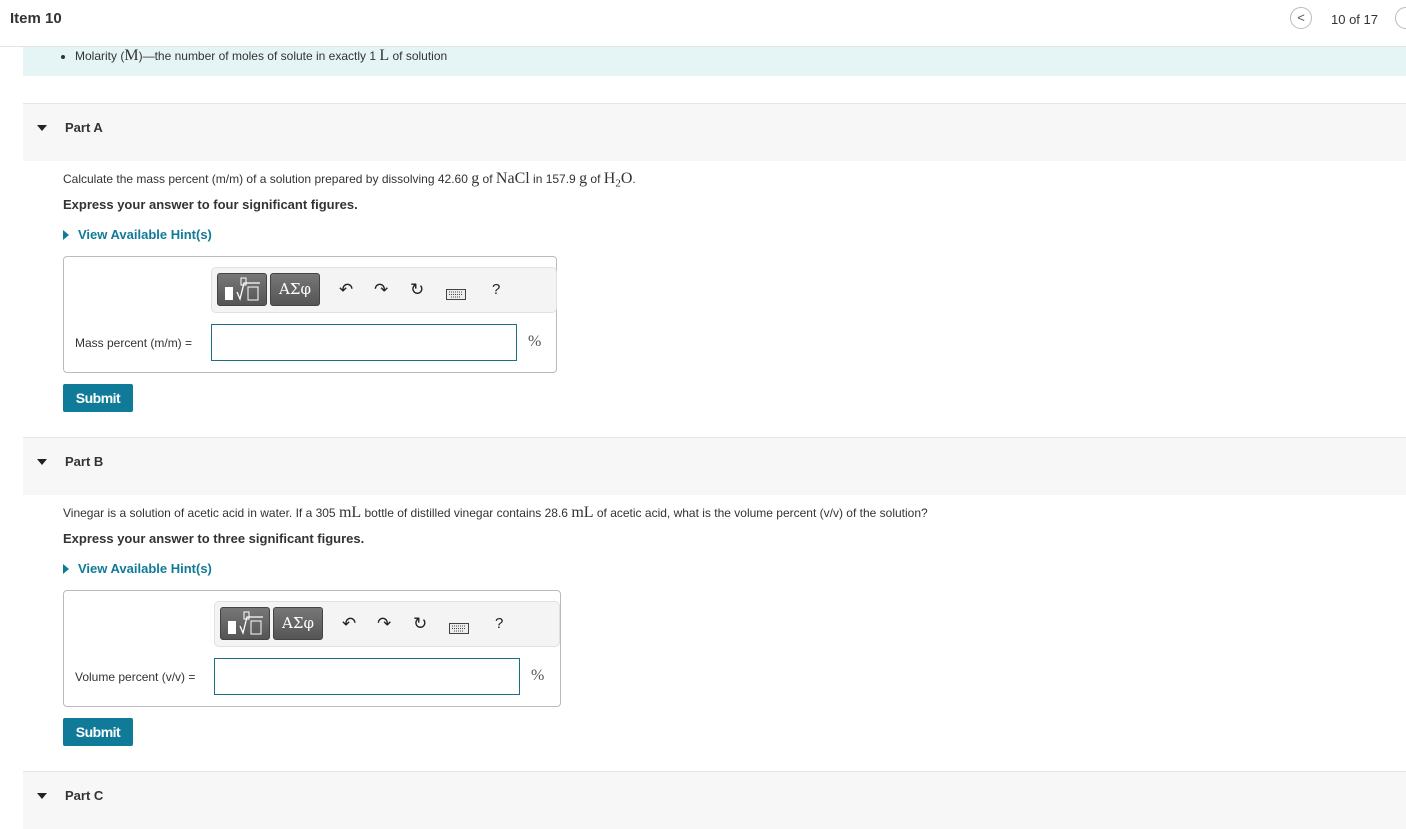  Describe the element at coordinates (714, 466) in the screenshot. I see `part-b-header: Part B` at that location.